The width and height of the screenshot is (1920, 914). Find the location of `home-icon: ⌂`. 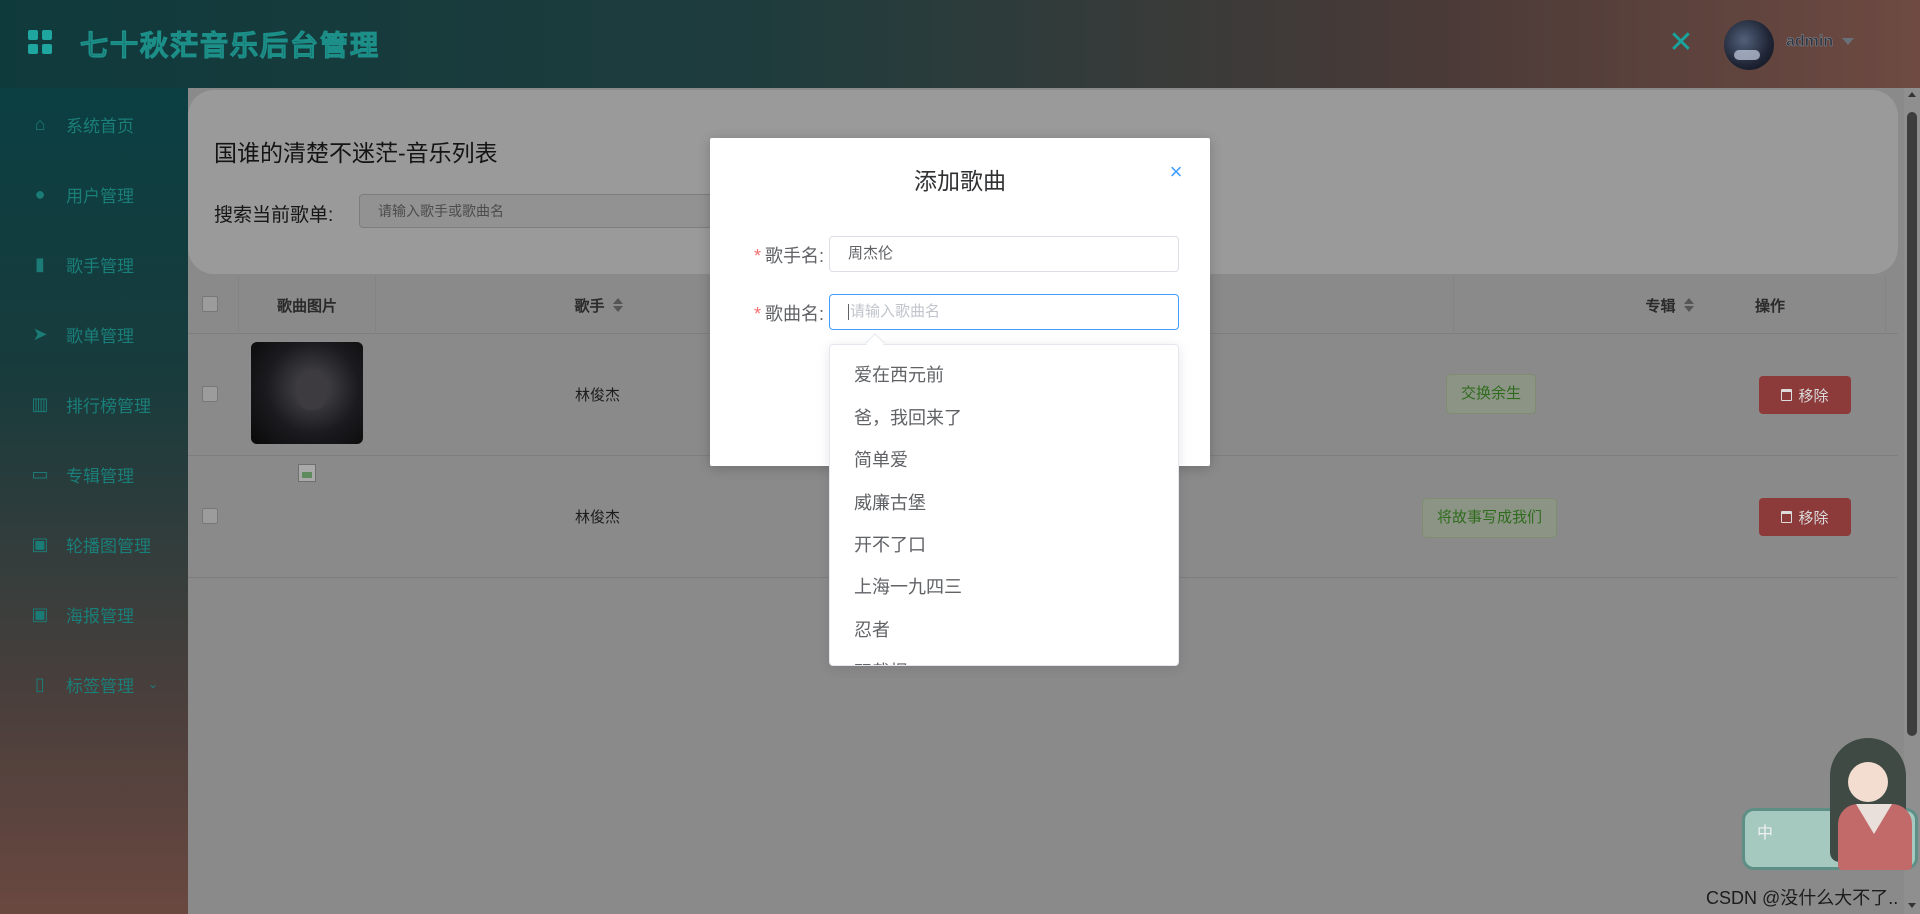

home-icon: ⌂ is located at coordinates (40, 124).